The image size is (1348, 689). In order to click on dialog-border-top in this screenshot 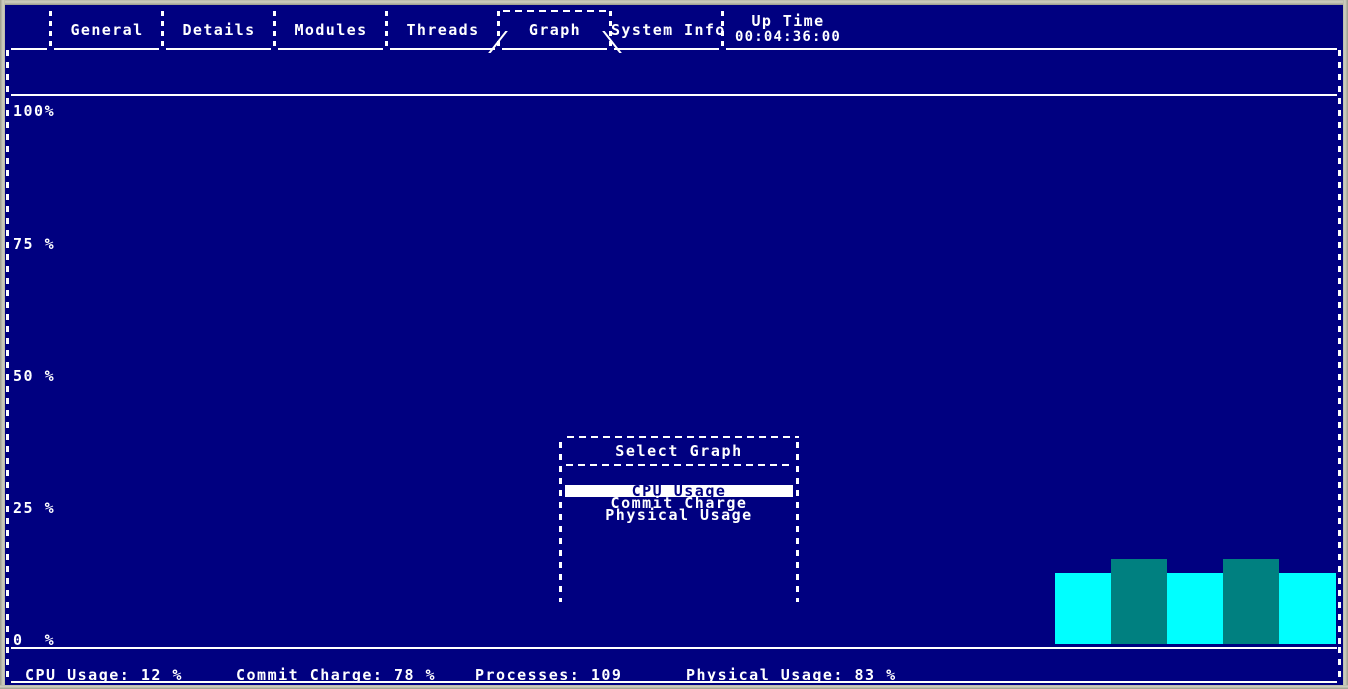, I will do `click(683, 437)`.